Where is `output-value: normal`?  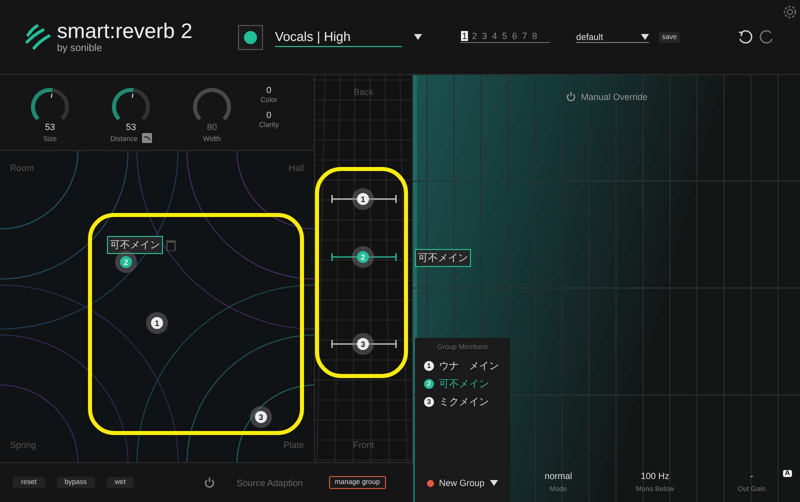
output-value: normal is located at coordinates (558, 476).